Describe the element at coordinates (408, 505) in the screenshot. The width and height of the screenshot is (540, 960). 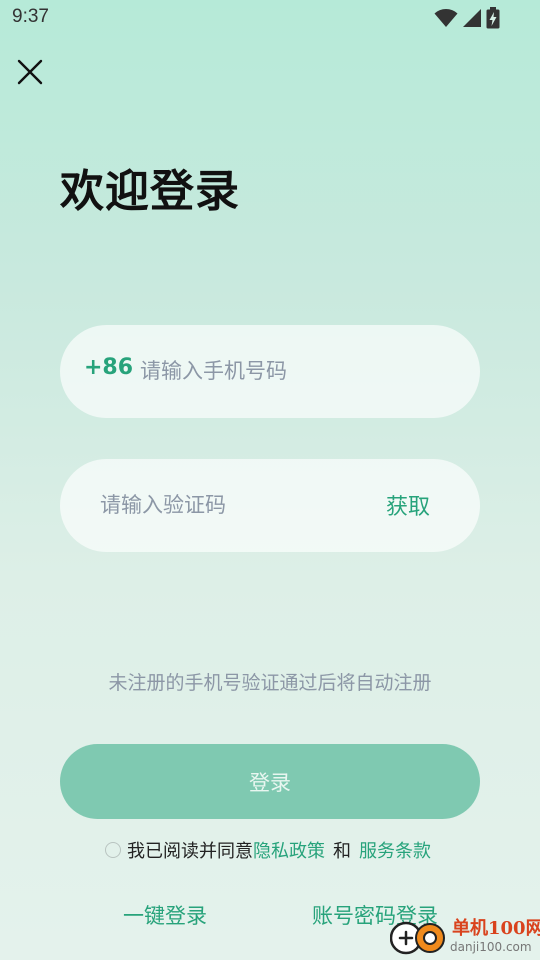
I see `get-code-button: 获取` at that location.